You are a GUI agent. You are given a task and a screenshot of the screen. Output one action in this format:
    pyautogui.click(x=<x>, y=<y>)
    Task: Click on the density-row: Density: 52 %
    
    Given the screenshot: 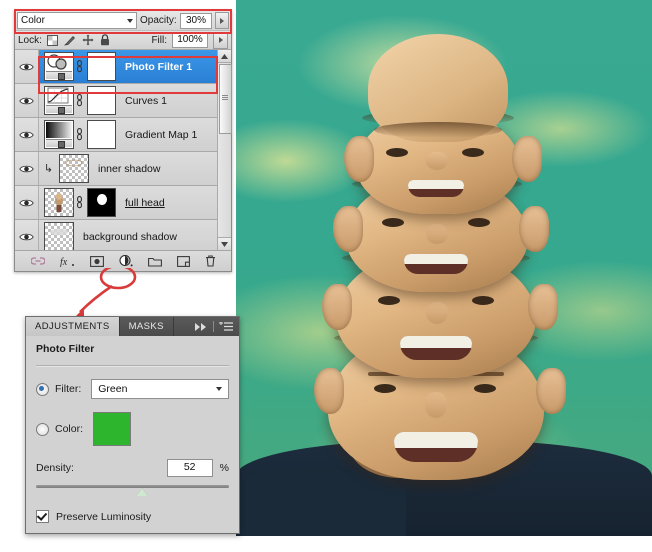 What is the action you would take?
    pyautogui.click(x=132, y=468)
    